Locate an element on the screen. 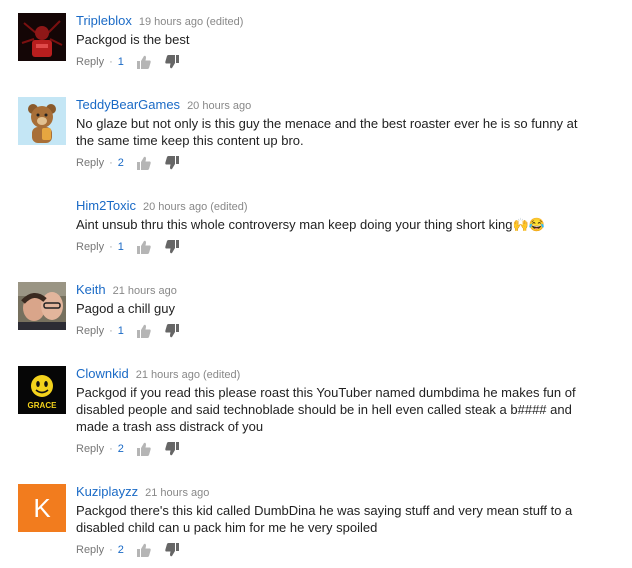  avatar-letter: K is located at coordinates (42, 507).